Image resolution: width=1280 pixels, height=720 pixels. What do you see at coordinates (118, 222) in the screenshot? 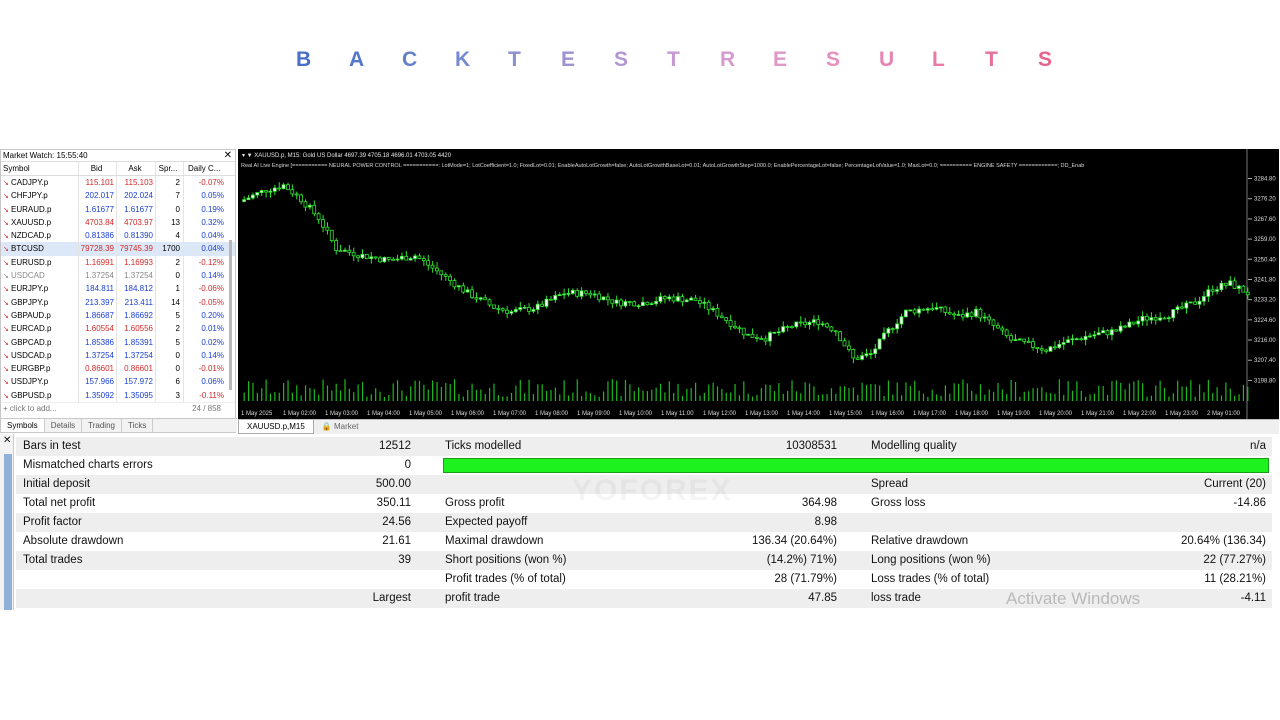
I see `symbol-row: ↘ XAUUSD.p 4703.84 4703.97 13 0.32%` at bounding box center [118, 222].